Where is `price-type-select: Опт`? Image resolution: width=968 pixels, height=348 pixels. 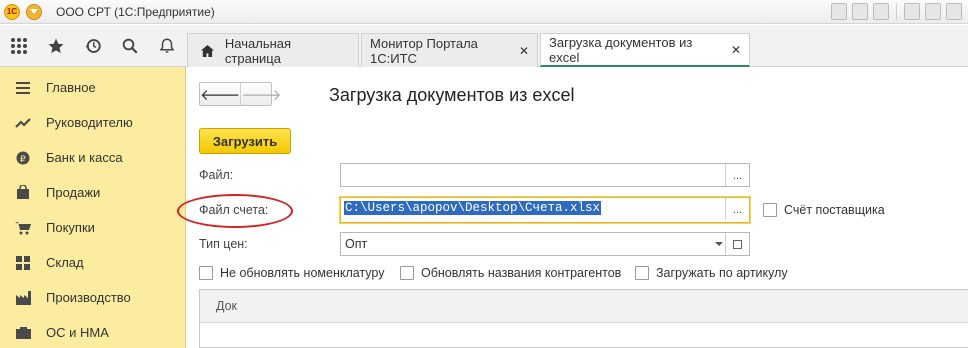 price-type-select: Опт is located at coordinates (545, 244).